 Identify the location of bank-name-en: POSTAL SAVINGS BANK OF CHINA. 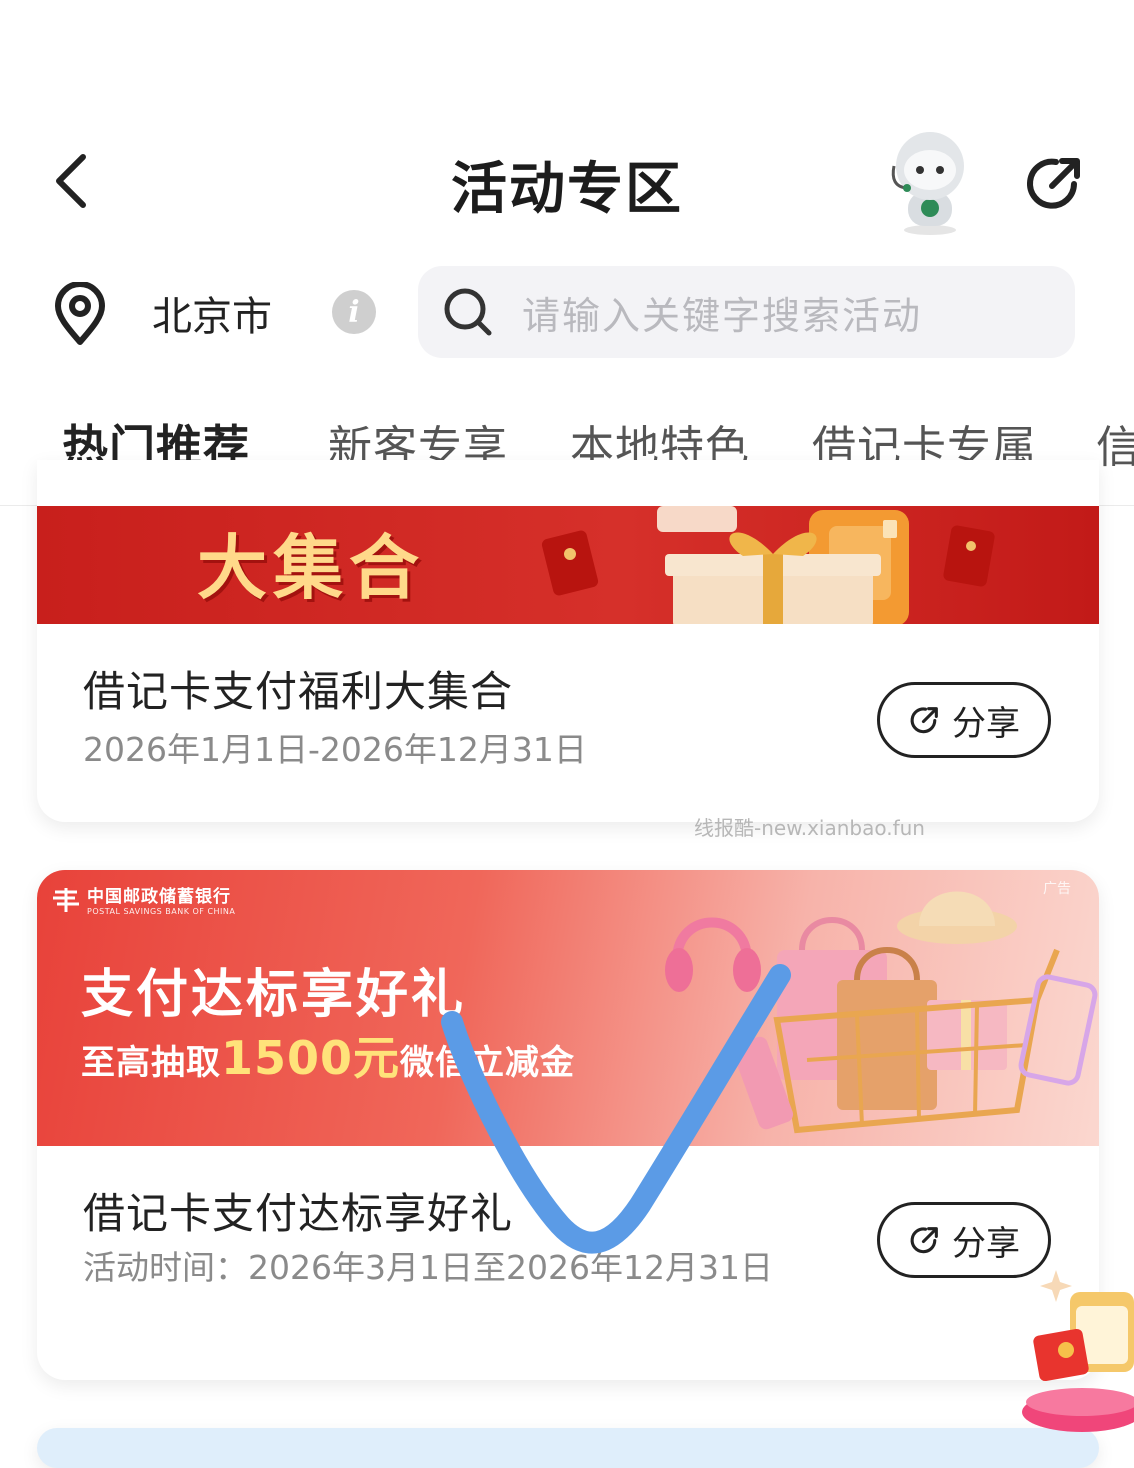
(161, 911).